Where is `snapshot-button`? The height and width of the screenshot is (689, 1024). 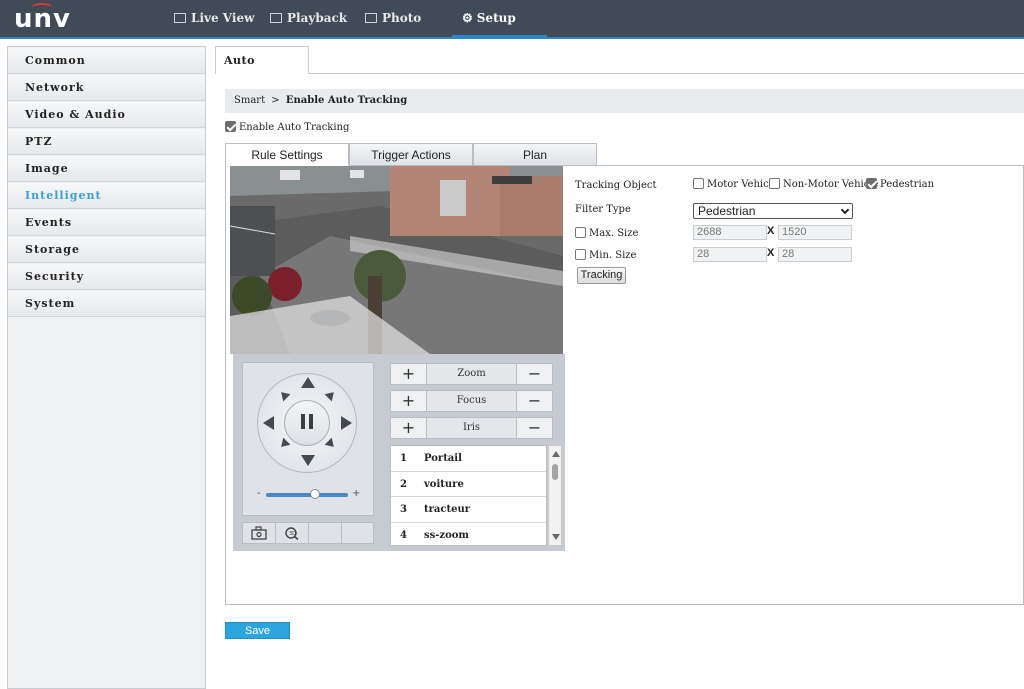 snapshot-button is located at coordinates (259, 533).